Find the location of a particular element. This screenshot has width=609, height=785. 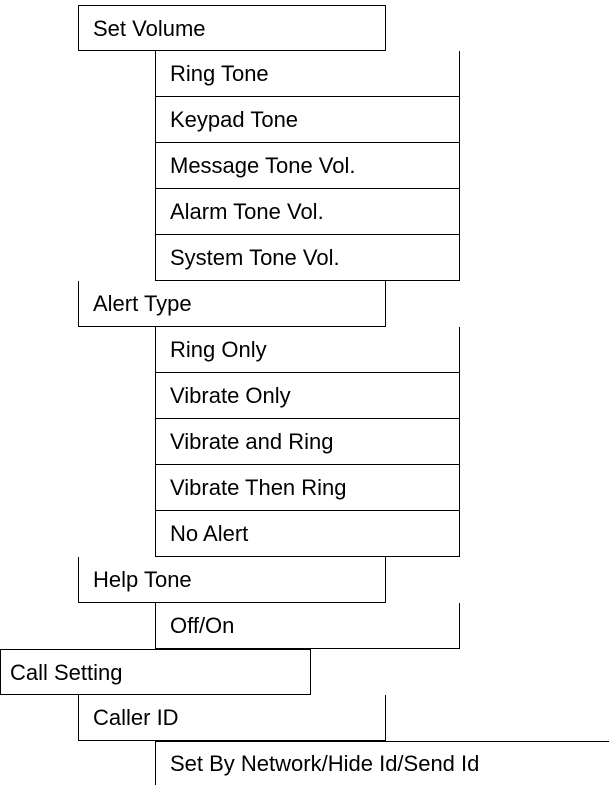

menu-item-set-by-network: Set By Network/Hide Id/Send Id is located at coordinates (382, 763).